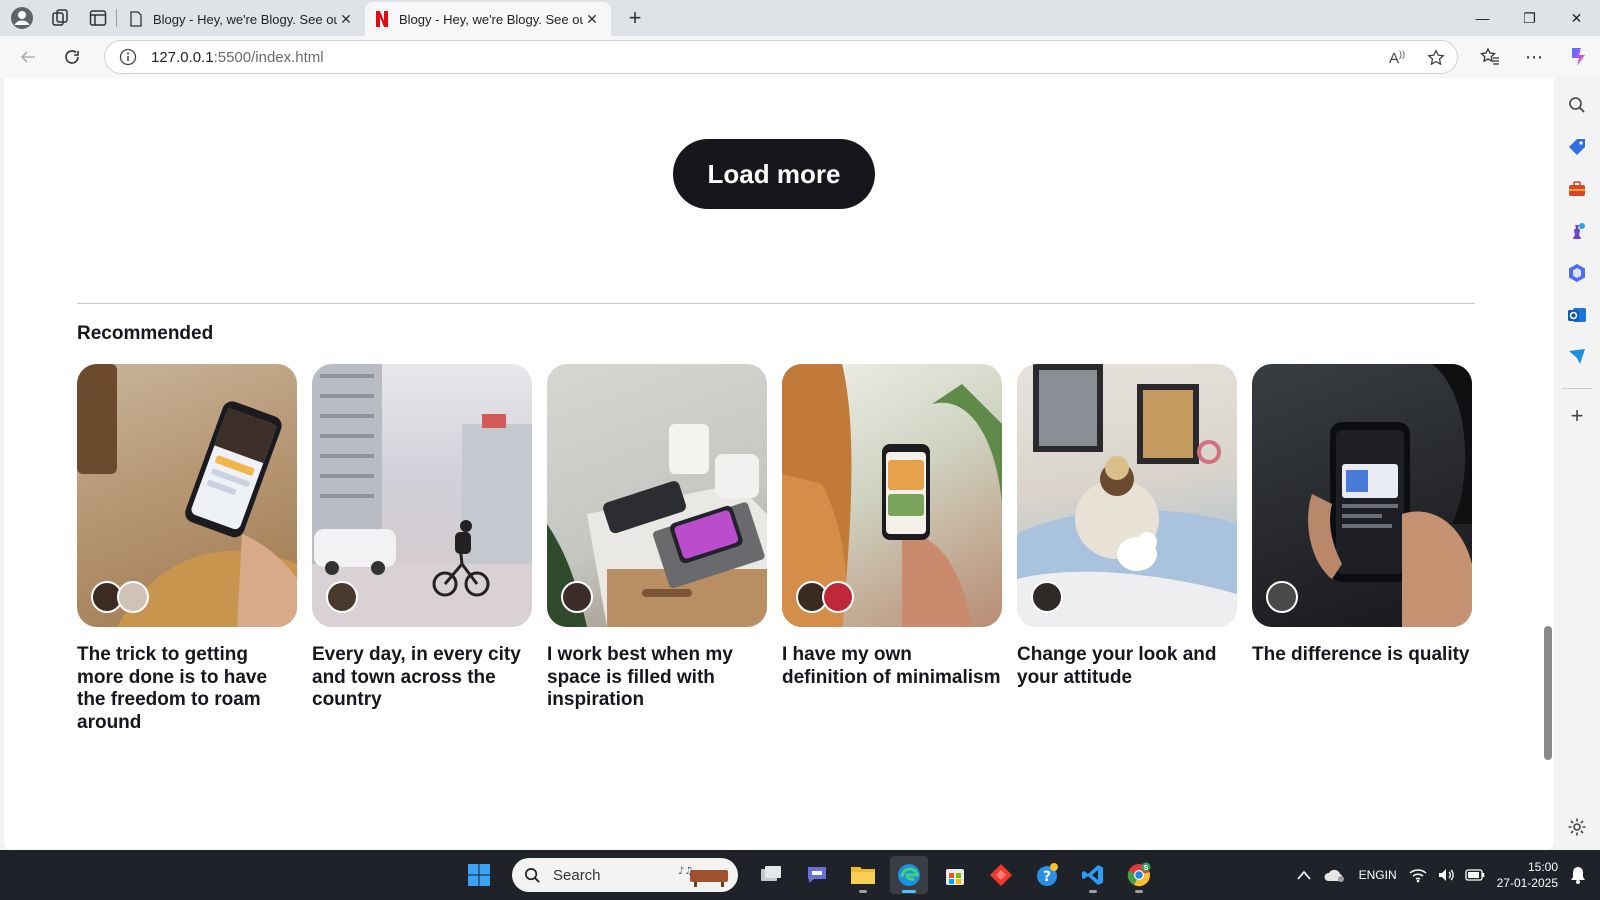 The width and height of the screenshot is (1600, 900). Describe the element at coordinates (1139, 891) in the screenshot. I see `running-indicator` at that location.